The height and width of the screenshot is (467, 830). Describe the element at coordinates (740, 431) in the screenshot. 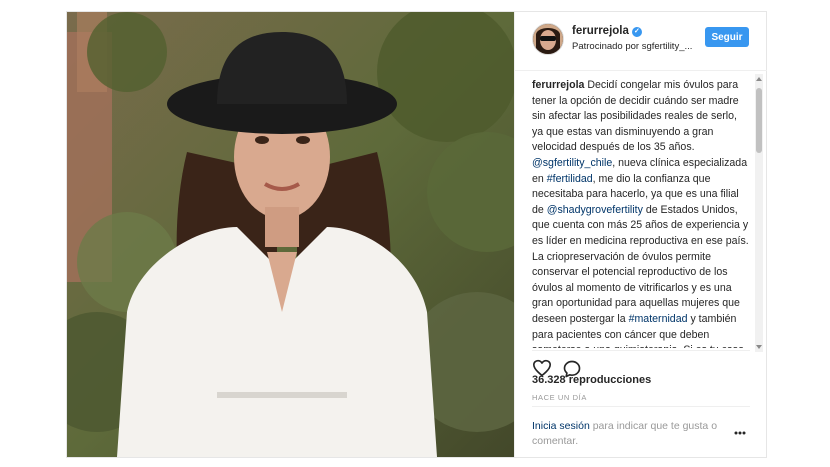

I see `more-options-icon` at that location.